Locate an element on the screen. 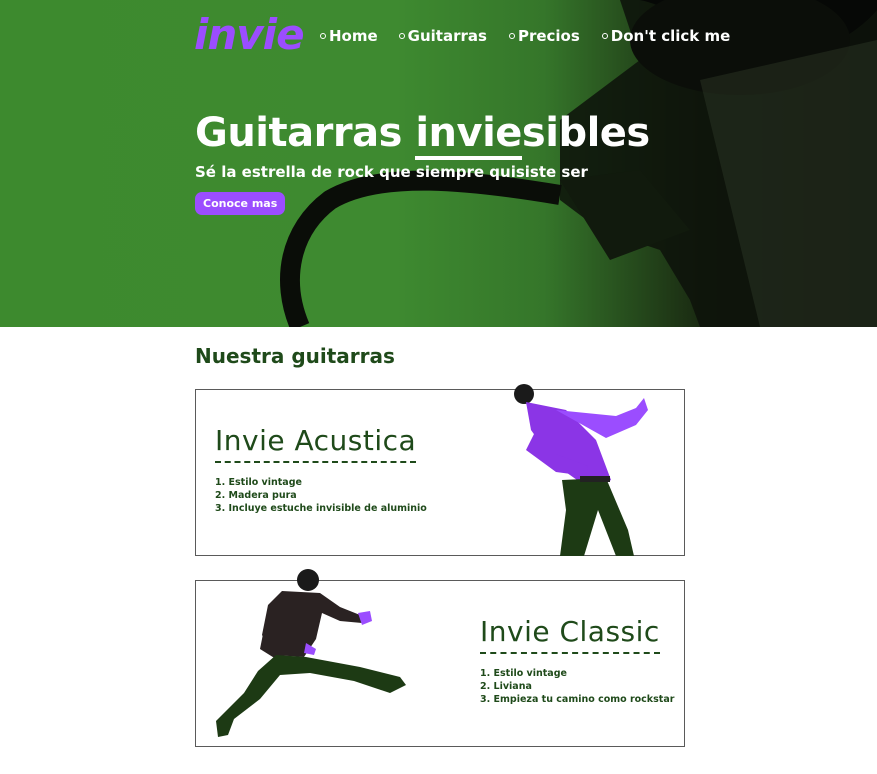 The height and width of the screenshot is (774, 877). hero-title-underlined: invie is located at coordinates (468, 135).